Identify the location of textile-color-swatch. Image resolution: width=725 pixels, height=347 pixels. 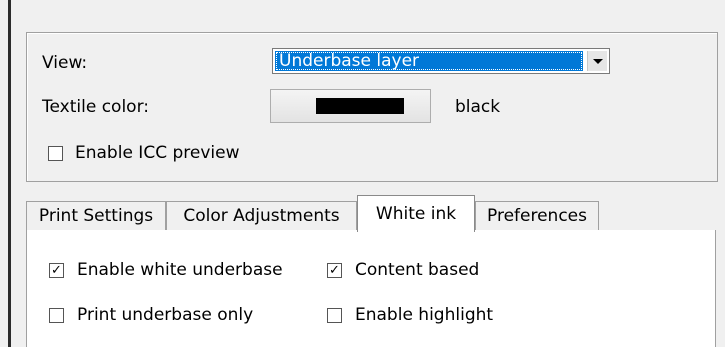
(360, 106).